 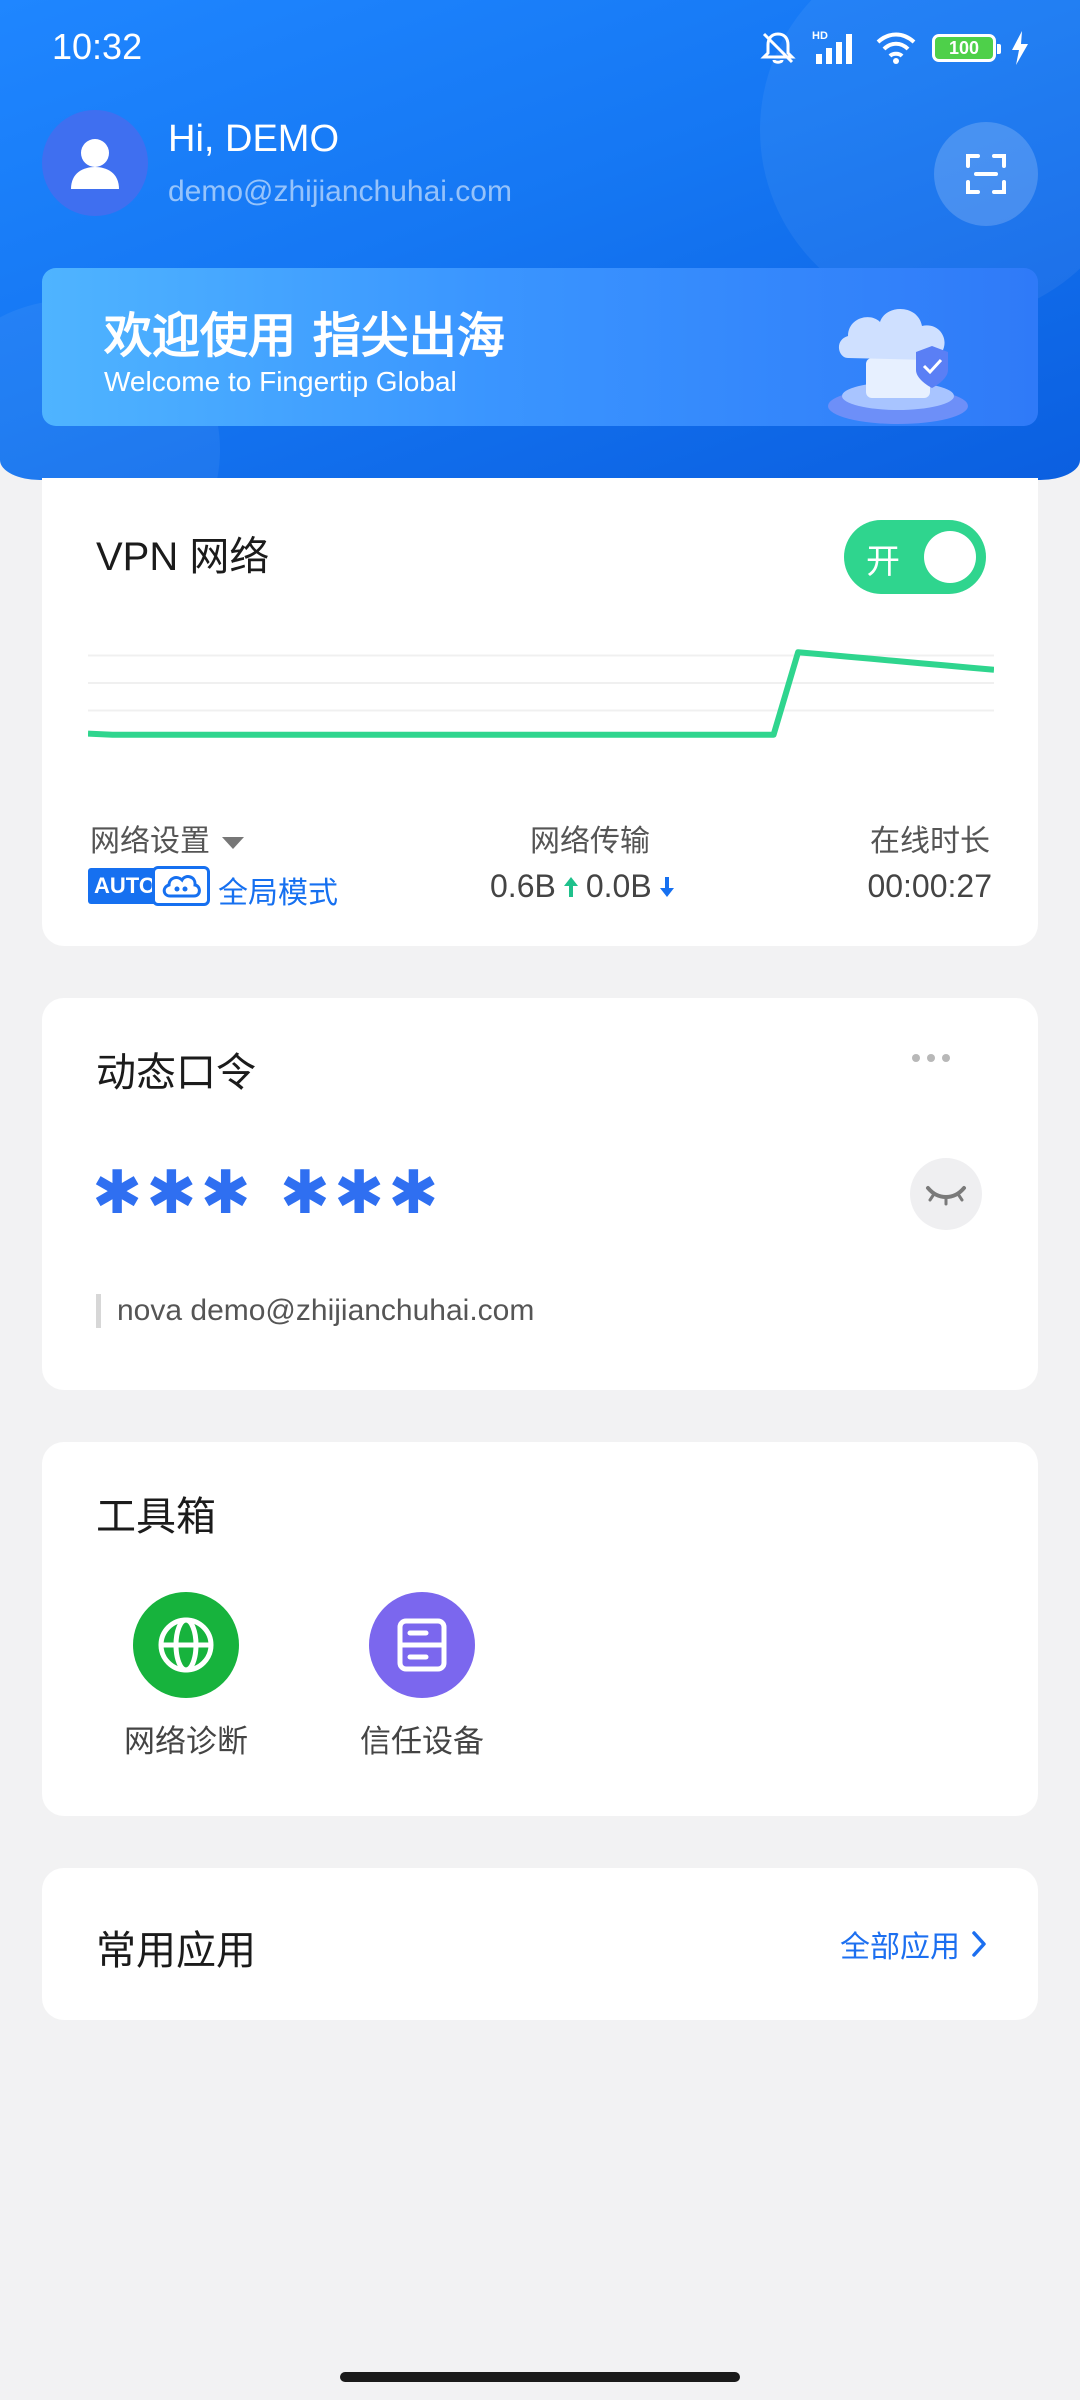 What do you see at coordinates (523, 886) in the screenshot?
I see `upload-value: 0.6B` at bounding box center [523, 886].